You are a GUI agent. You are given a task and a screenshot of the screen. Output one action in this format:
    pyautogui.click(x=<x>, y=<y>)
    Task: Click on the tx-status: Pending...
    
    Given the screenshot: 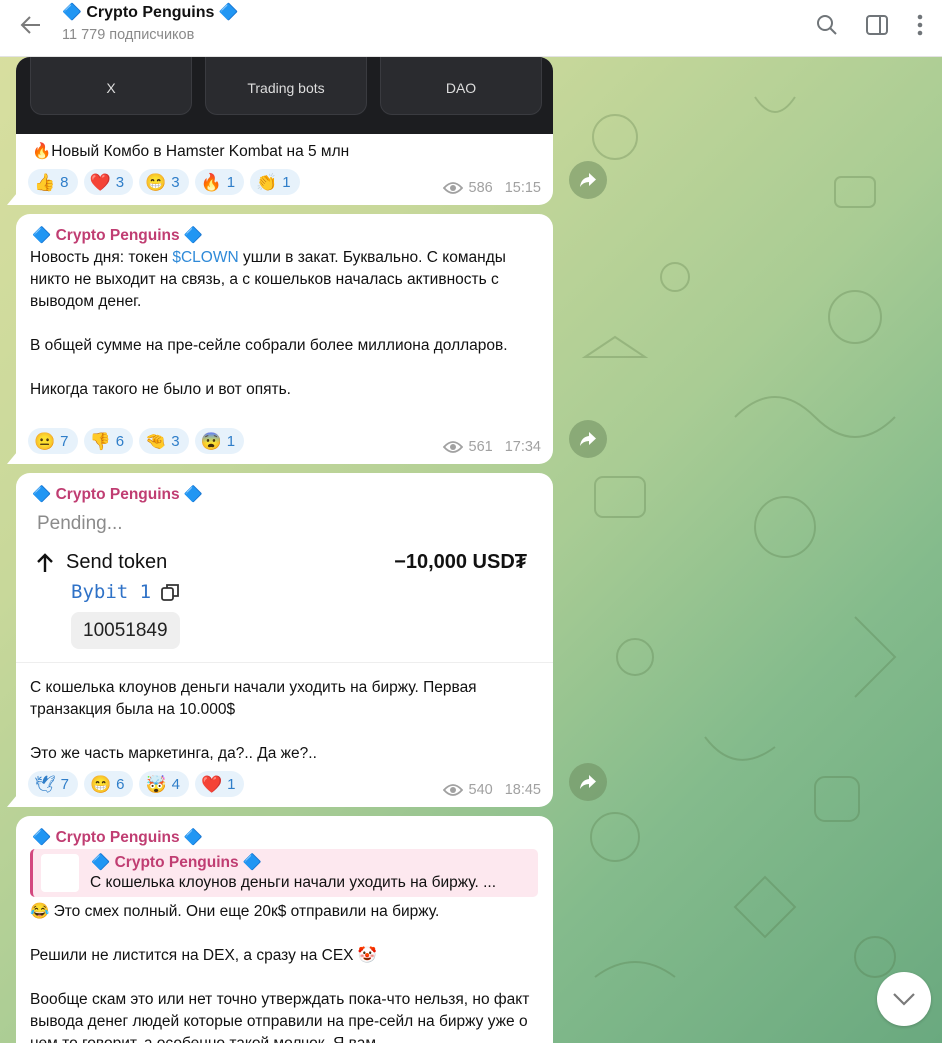 What is the action you would take?
    pyautogui.click(x=80, y=523)
    